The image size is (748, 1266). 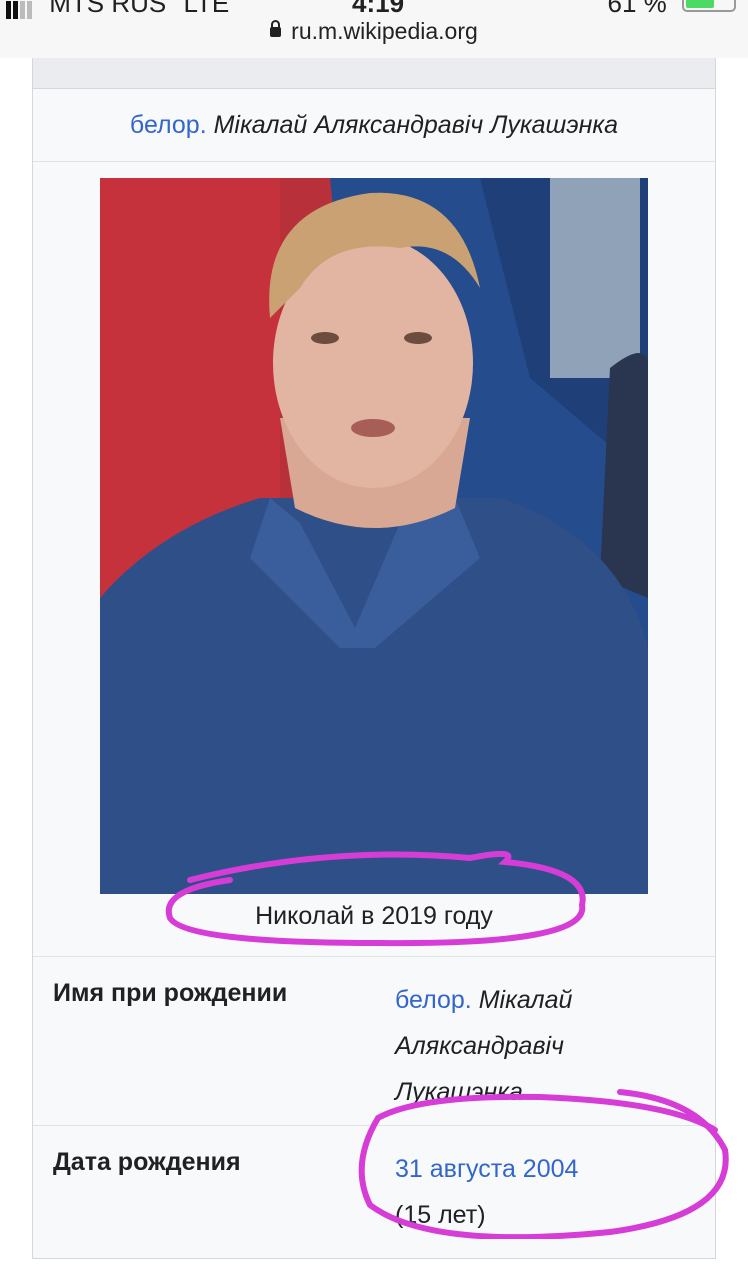 What do you see at coordinates (479, 1046) in the screenshot?
I see `birth-name-line: Аляксандравіч` at bounding box center [479, 1046].